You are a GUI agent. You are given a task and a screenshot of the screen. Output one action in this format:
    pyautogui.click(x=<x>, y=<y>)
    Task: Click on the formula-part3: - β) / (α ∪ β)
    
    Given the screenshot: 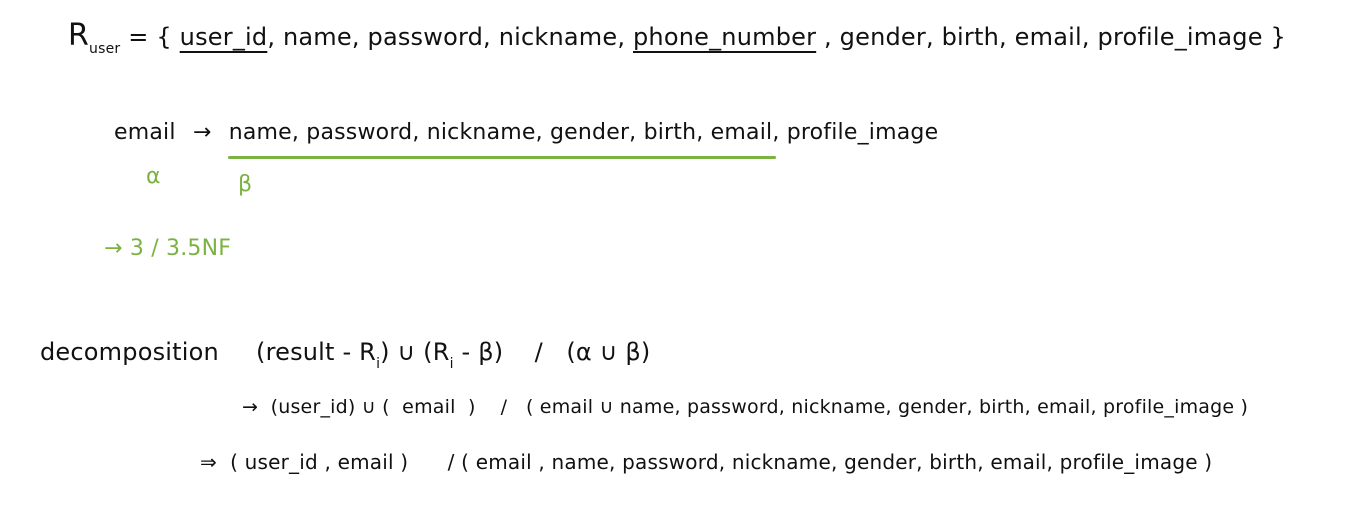 What is the action you would take?
    pyautogui.click(x=552, y=352)
    